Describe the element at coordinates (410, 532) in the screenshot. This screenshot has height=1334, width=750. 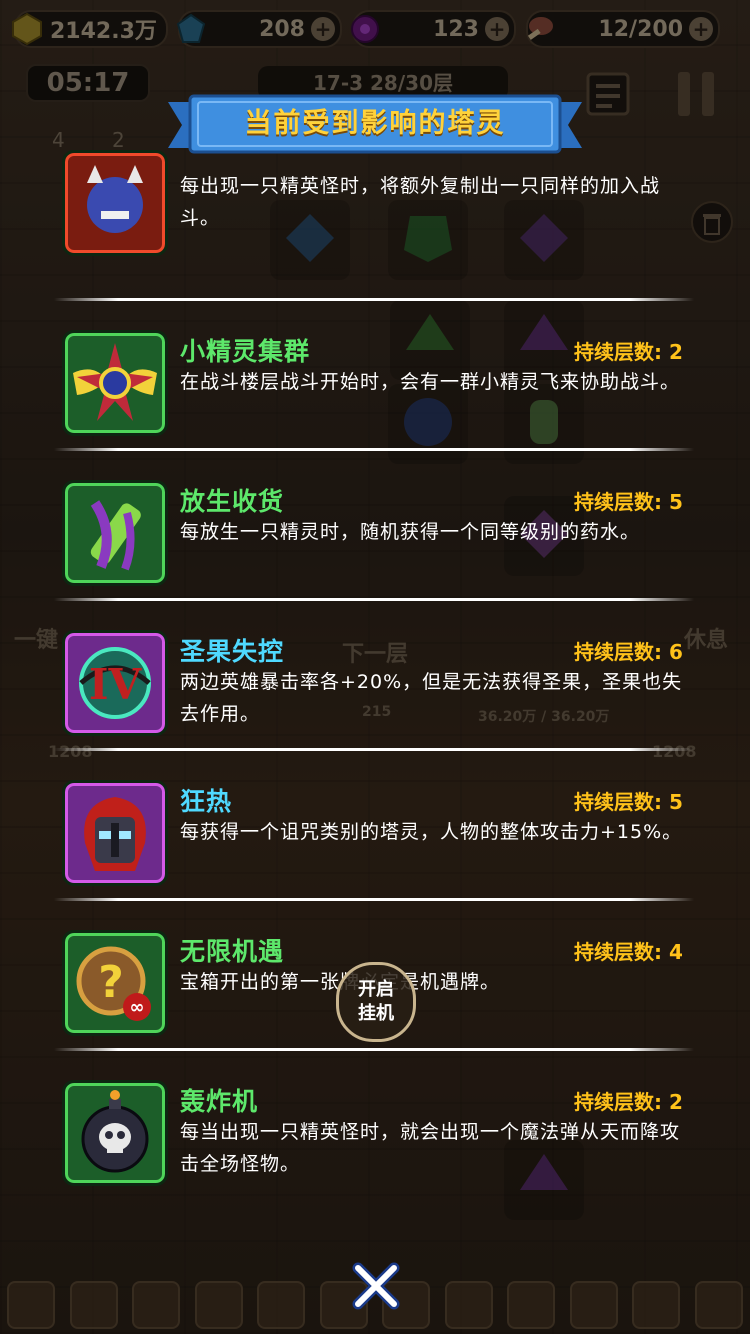
I see `entry-description: 每放生一只精灵时，随机获得一个同等级别的药水。` at that location.